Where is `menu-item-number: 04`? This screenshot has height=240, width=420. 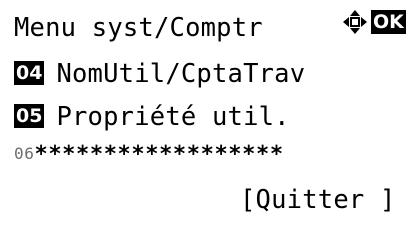
menu-item-number: 04 is located at coordinates (29, 73).